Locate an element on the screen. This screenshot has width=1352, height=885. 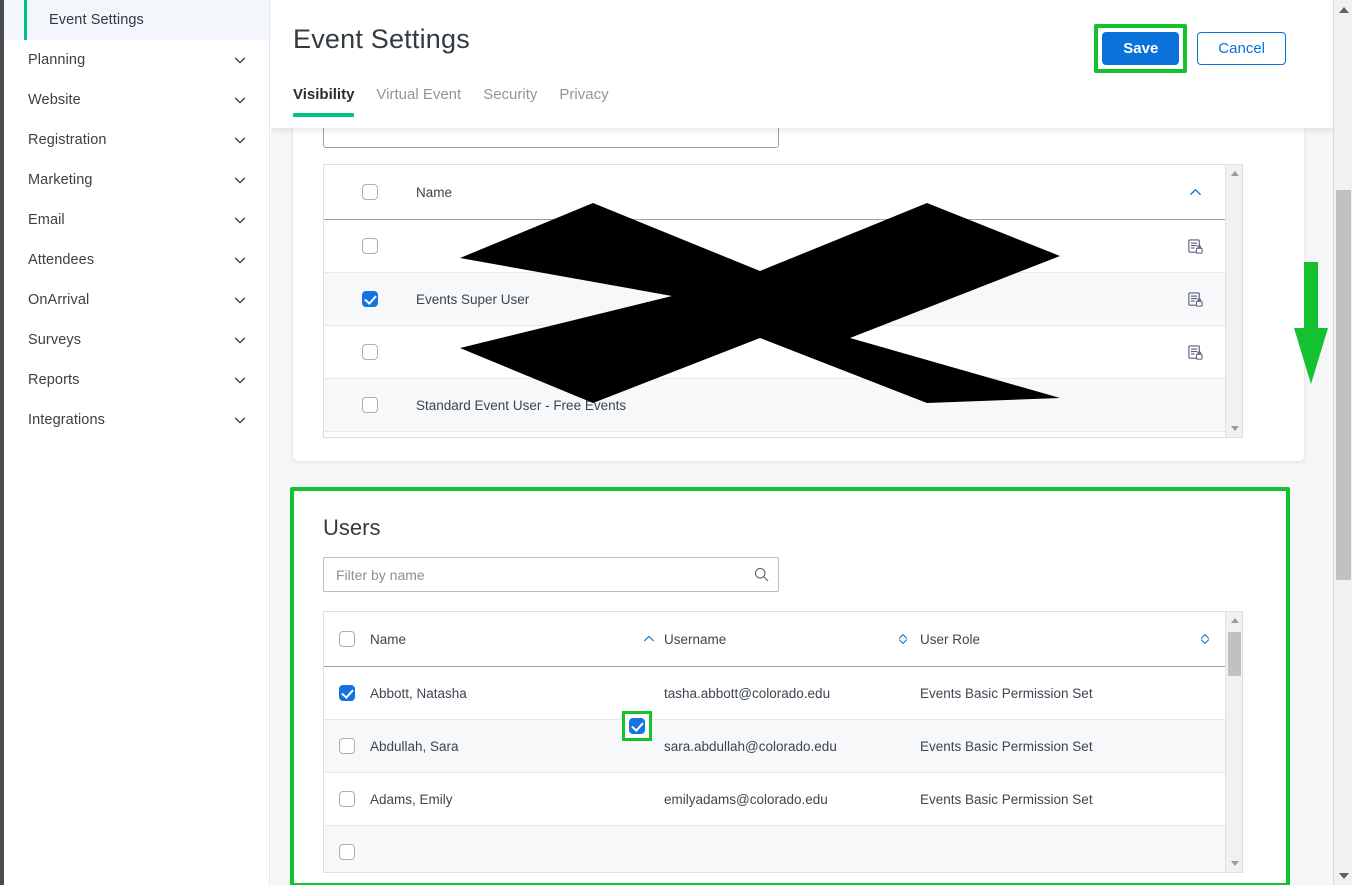
sidebar-item-label: Website is located at coordinates (54, 100).